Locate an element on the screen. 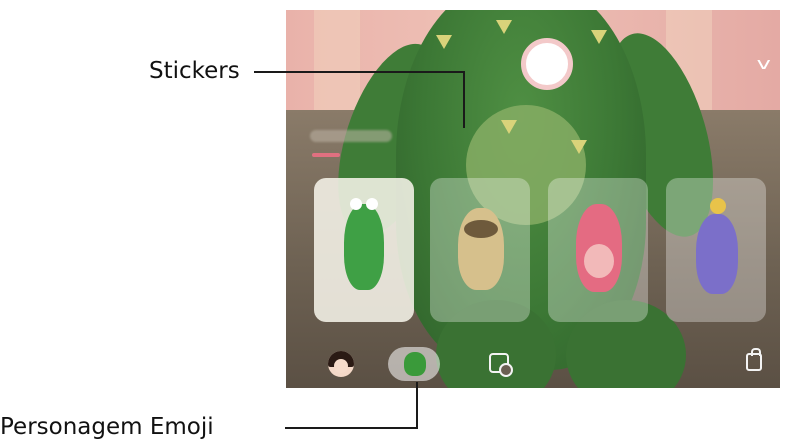 The height and width of the screenshot is (443, 806). gear-icon is located at coordinates (506, 370).